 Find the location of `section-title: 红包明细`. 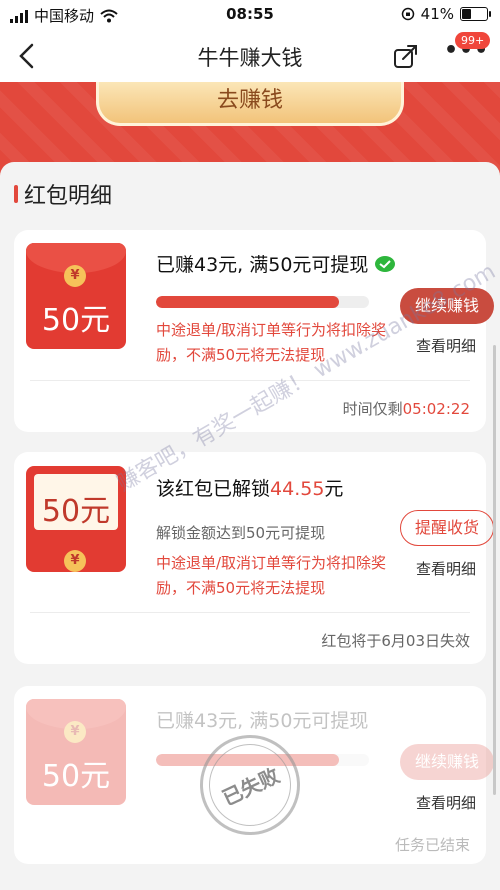

section-title: 红包明细 is located at coordinates (68, 196).